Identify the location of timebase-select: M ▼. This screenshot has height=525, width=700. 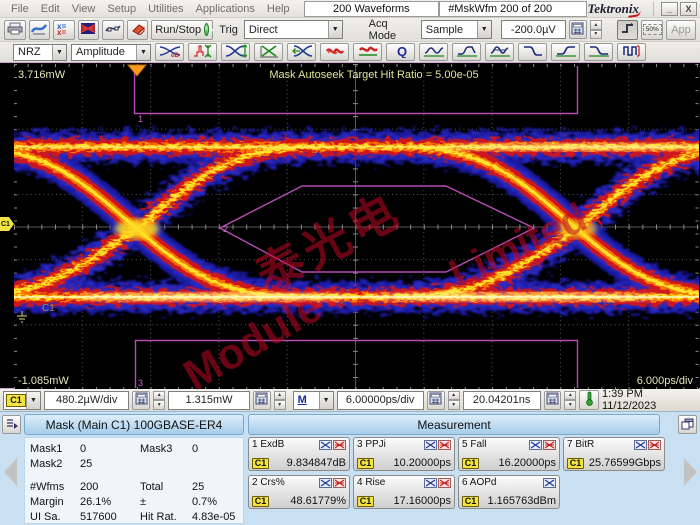
(313, 400).